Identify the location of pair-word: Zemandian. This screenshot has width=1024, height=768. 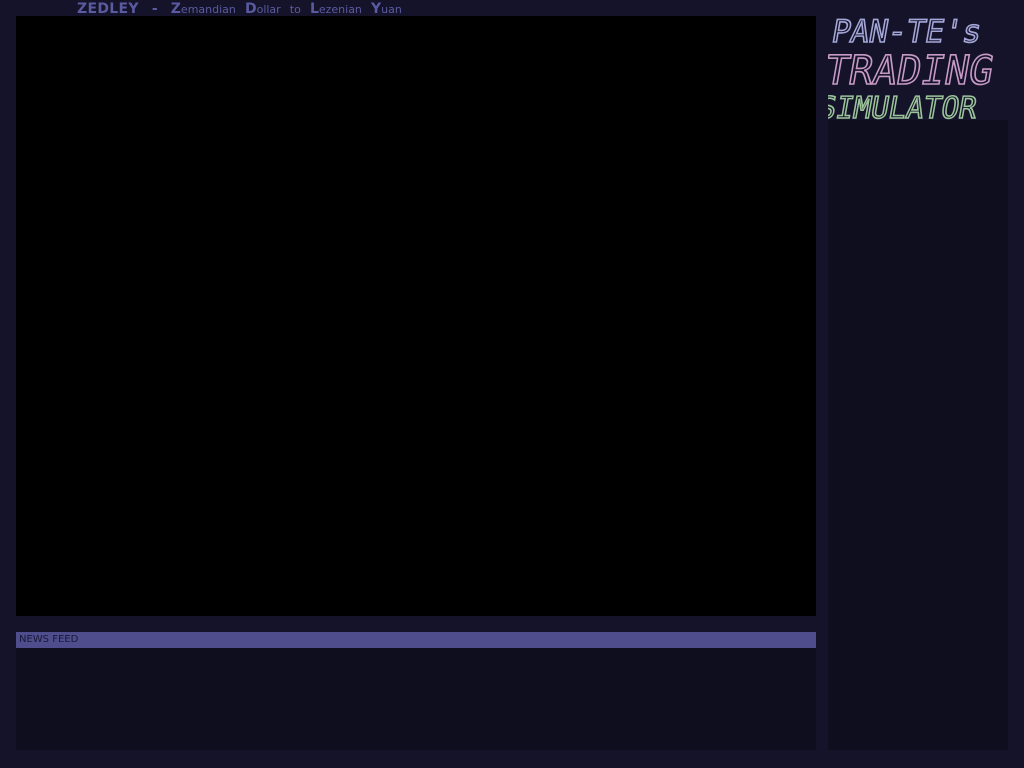
(203, 9).